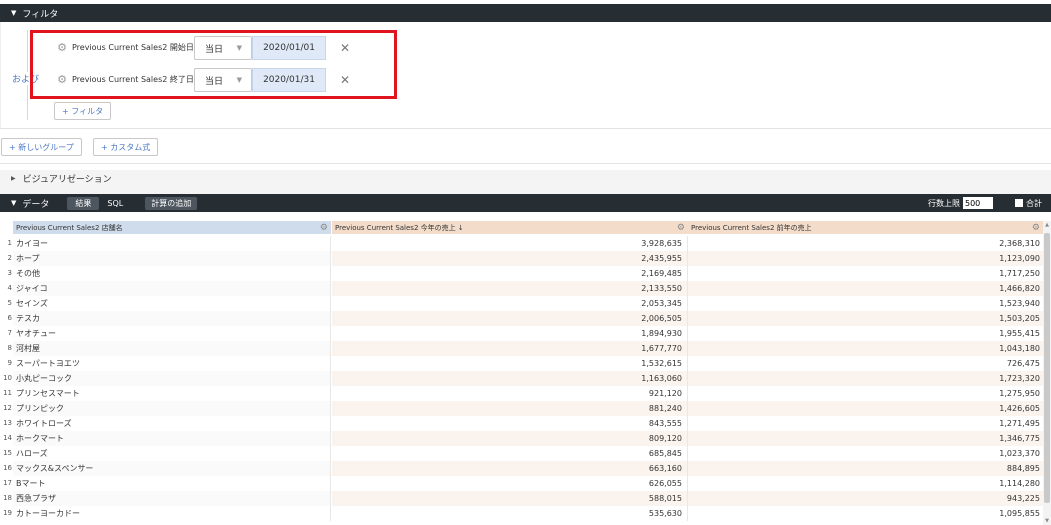  Describe the element at coordinates (172, 513) in the screenshot. I see `cell-store-name: カトーヨーカドー` at that location.